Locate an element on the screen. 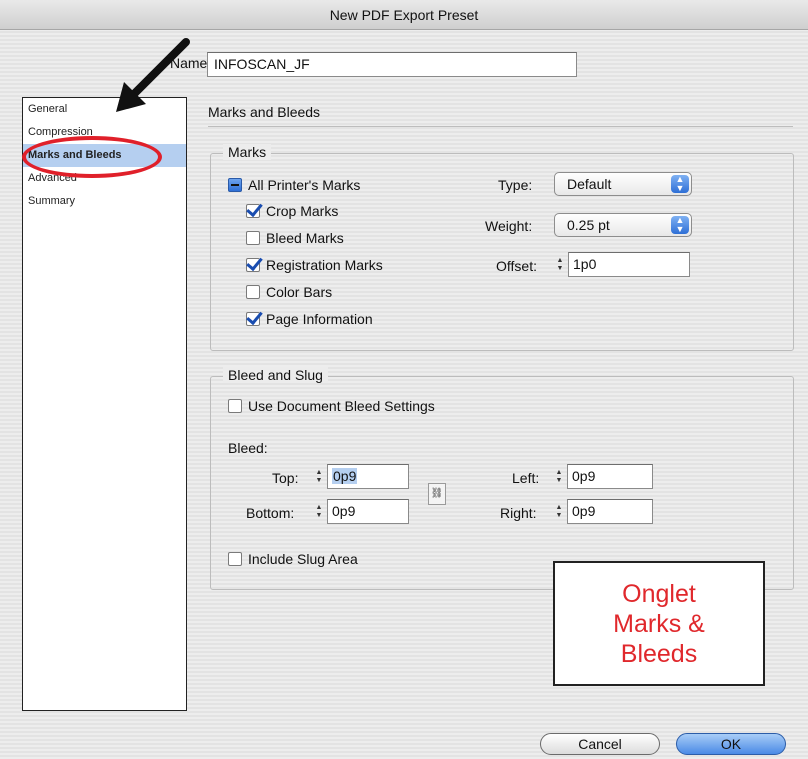 Image resolution: width=808 pixels, height=759 pixels. highlight-oval is located at coordinates (92, 157).